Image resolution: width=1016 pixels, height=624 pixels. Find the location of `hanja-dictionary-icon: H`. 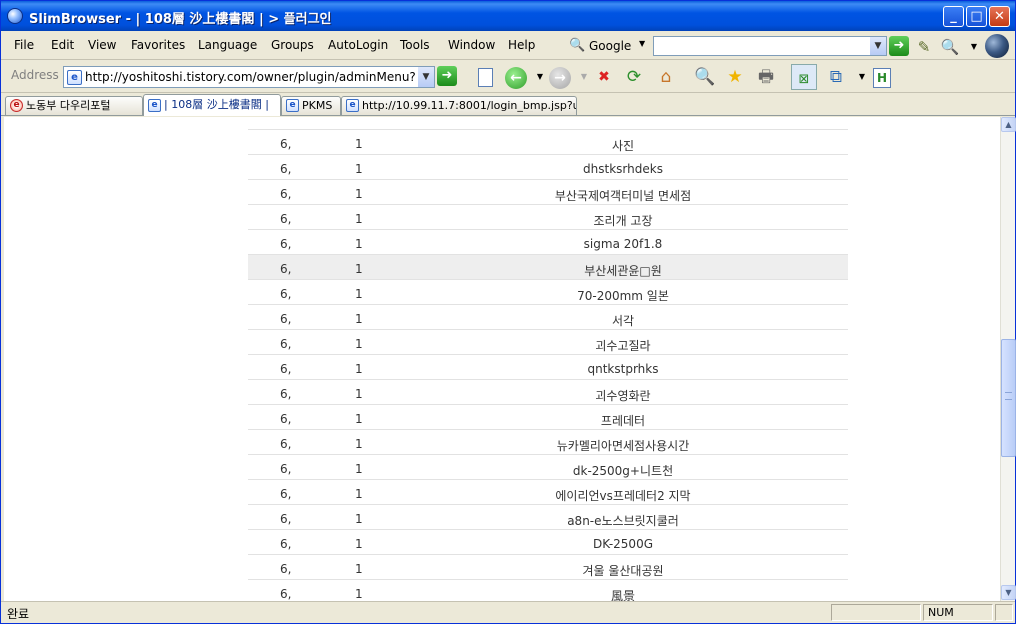

hanja-dictionary-icon: H is located at coordinates (882, 77).